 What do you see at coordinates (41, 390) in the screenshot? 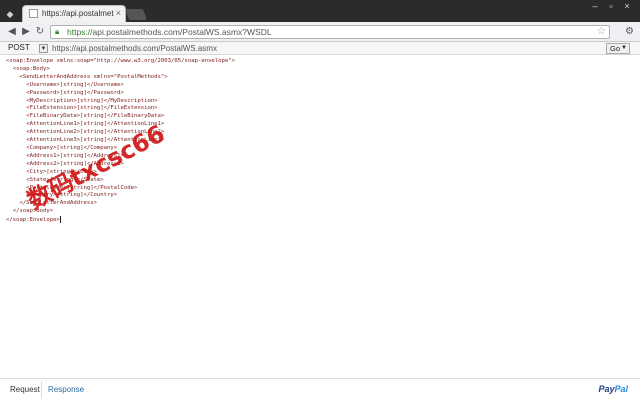
I see `tab-divider` at bounding box center [41, 390].